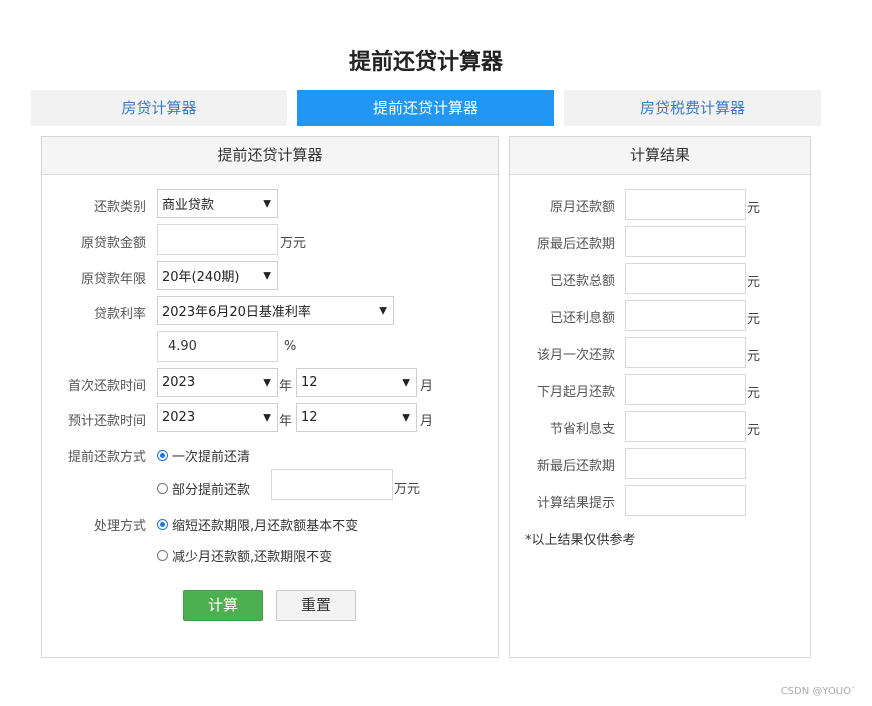  What do you see at coordinates (575, 244) in the screenshot?
I see `result-label: 原最后还款期` at bounding box center [575, 244].